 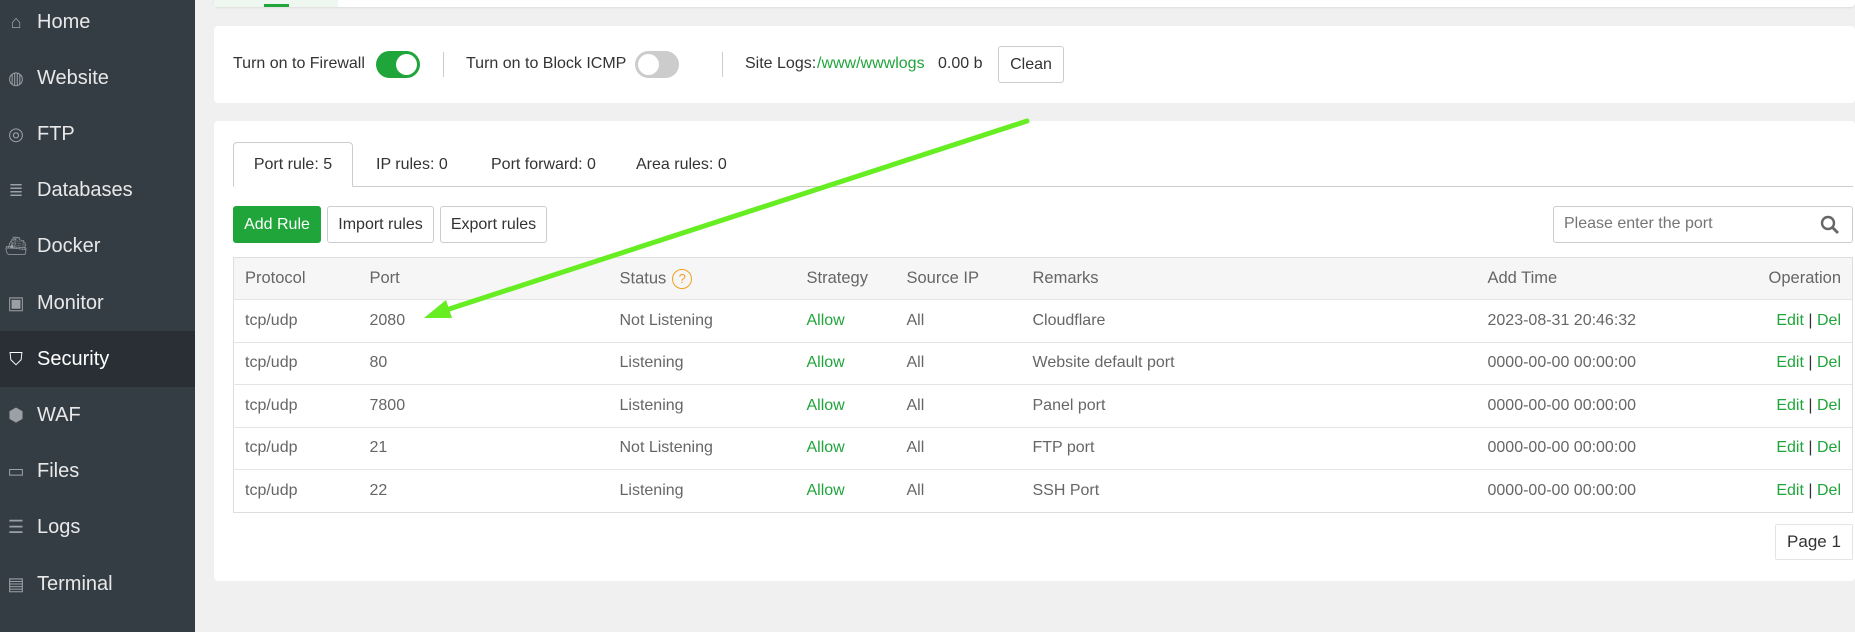 What do you see at coordinates (16, 414) in the screenshot?
I see `waf-icon: ⬢` at bounding box center [16, 414].